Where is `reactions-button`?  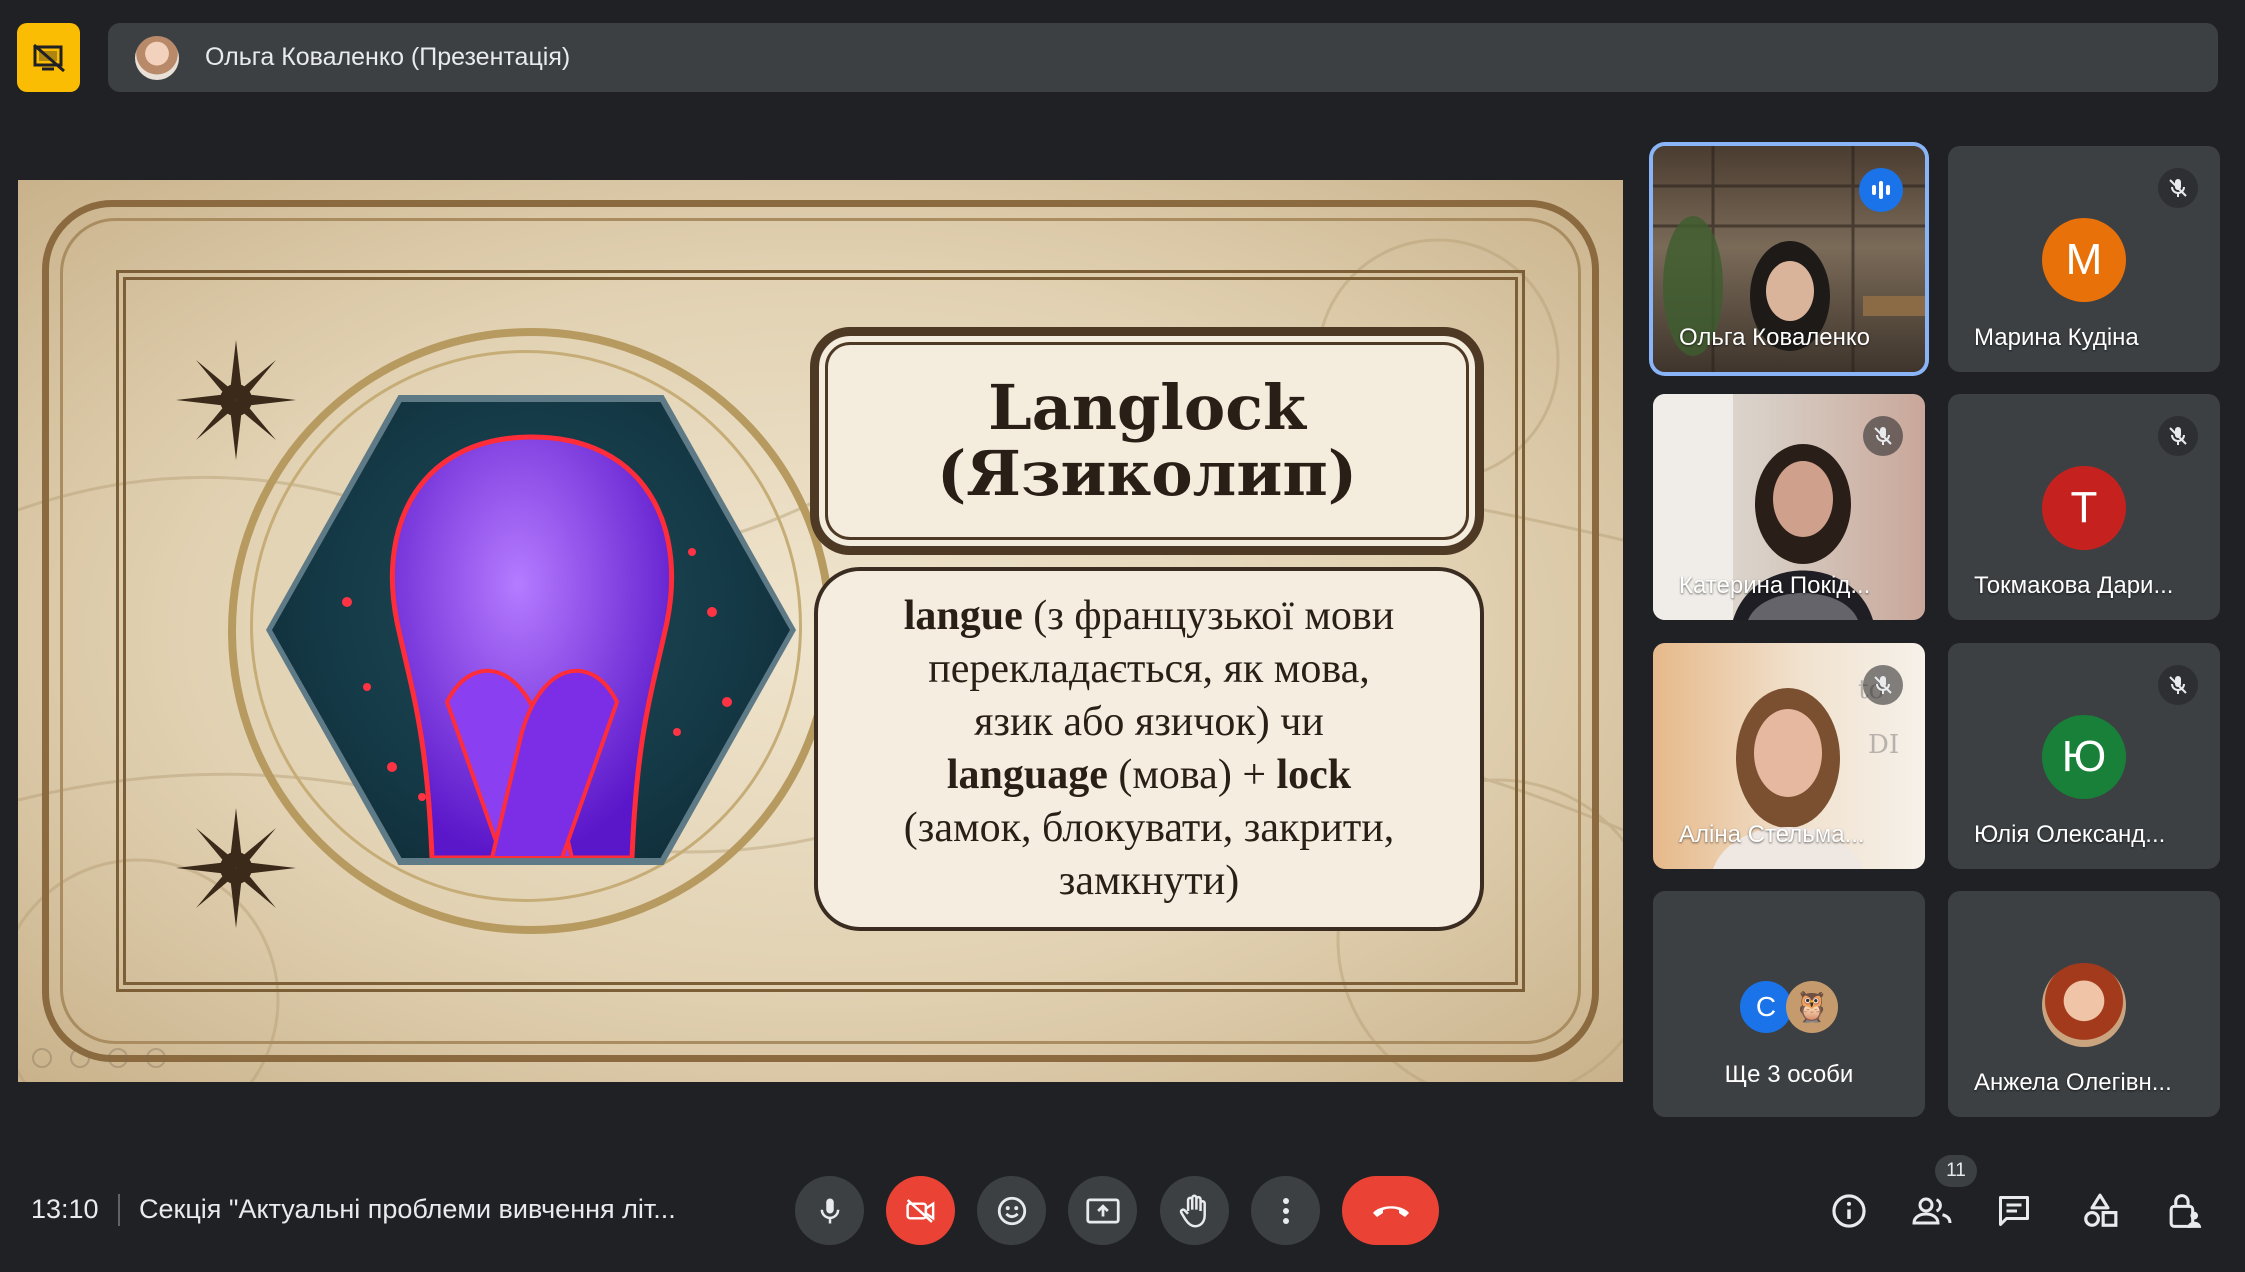
reactions-button is located at coordinates (1011, 1210).